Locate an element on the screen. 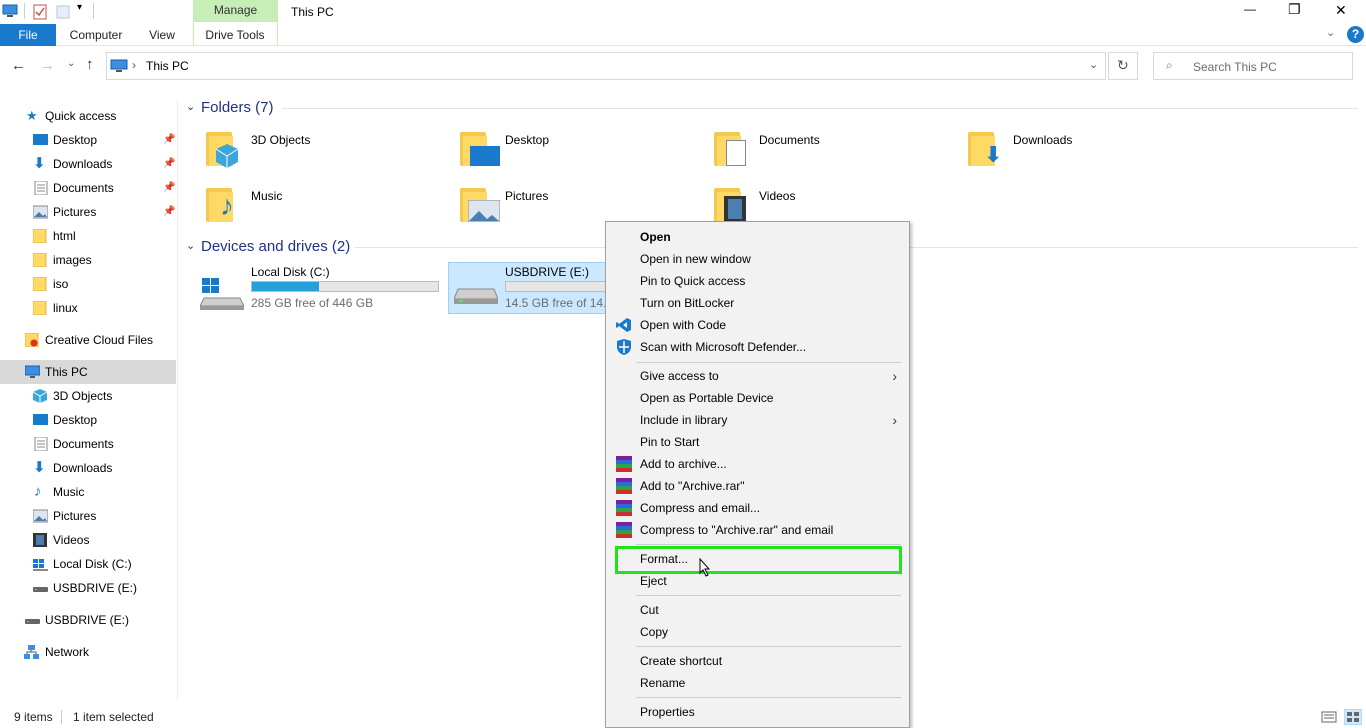  sidebar-item-linux: linux is located at coordinates (88, 308).